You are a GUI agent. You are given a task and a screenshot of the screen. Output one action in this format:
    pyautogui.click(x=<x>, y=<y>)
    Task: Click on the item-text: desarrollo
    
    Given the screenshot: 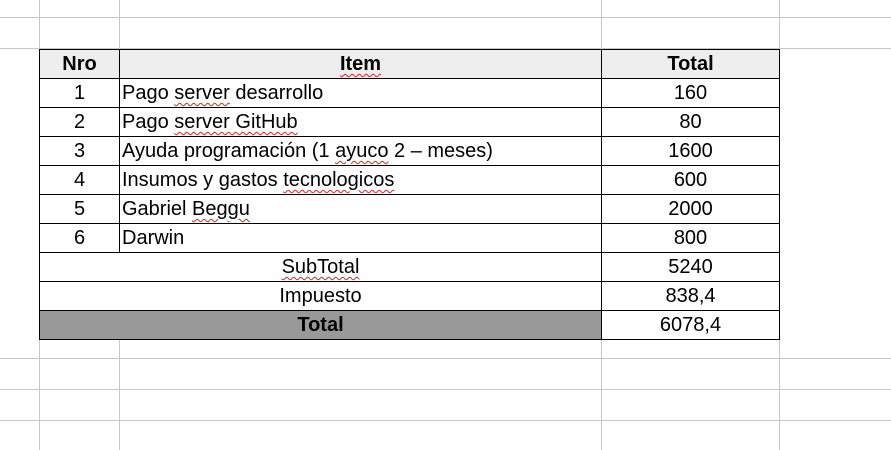 What is the action you would take?
    pyautogui.click(x=276, y=93)
    